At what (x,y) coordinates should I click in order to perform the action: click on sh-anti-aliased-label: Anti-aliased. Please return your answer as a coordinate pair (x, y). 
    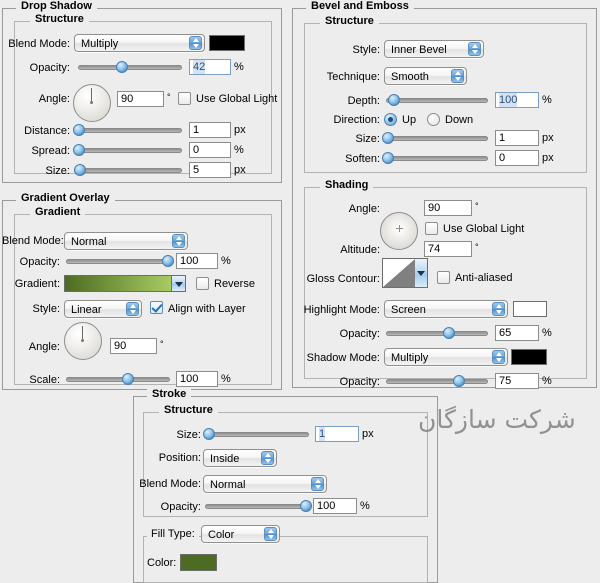
    Looking at the image, I should click on (484, 278).